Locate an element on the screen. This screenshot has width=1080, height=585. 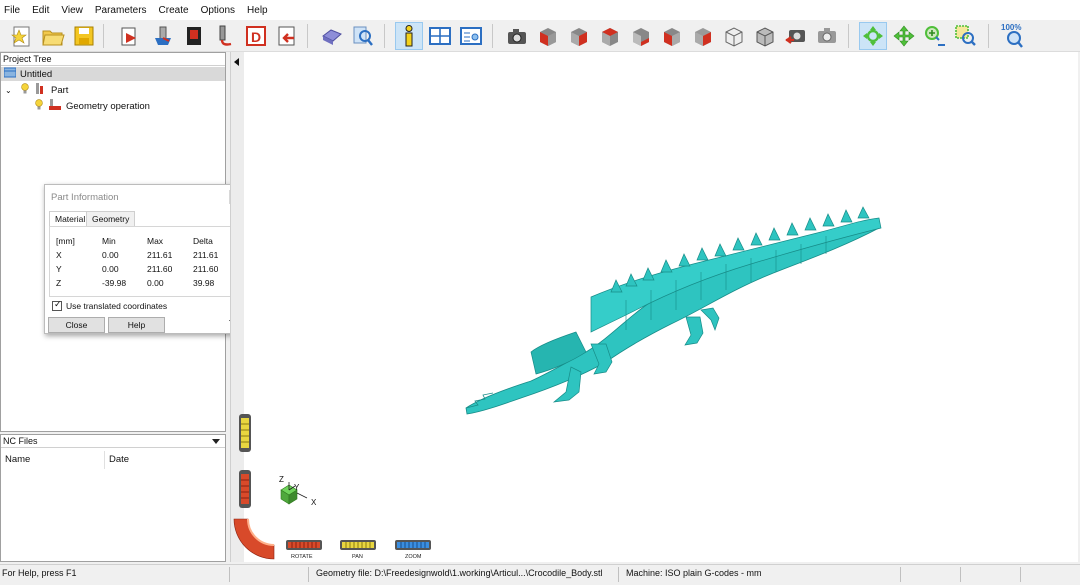
menu-create: Create is located at coordinates (174, 10).